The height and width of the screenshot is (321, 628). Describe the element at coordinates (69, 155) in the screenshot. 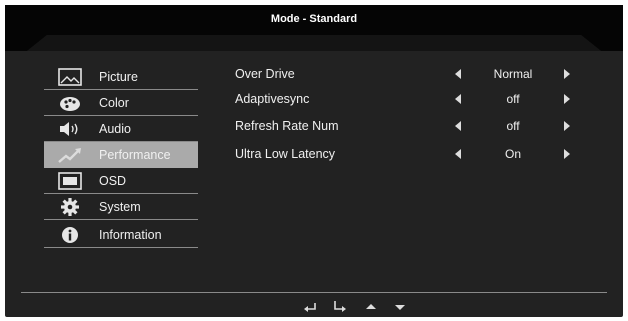

I see `performance-icon` at that location.